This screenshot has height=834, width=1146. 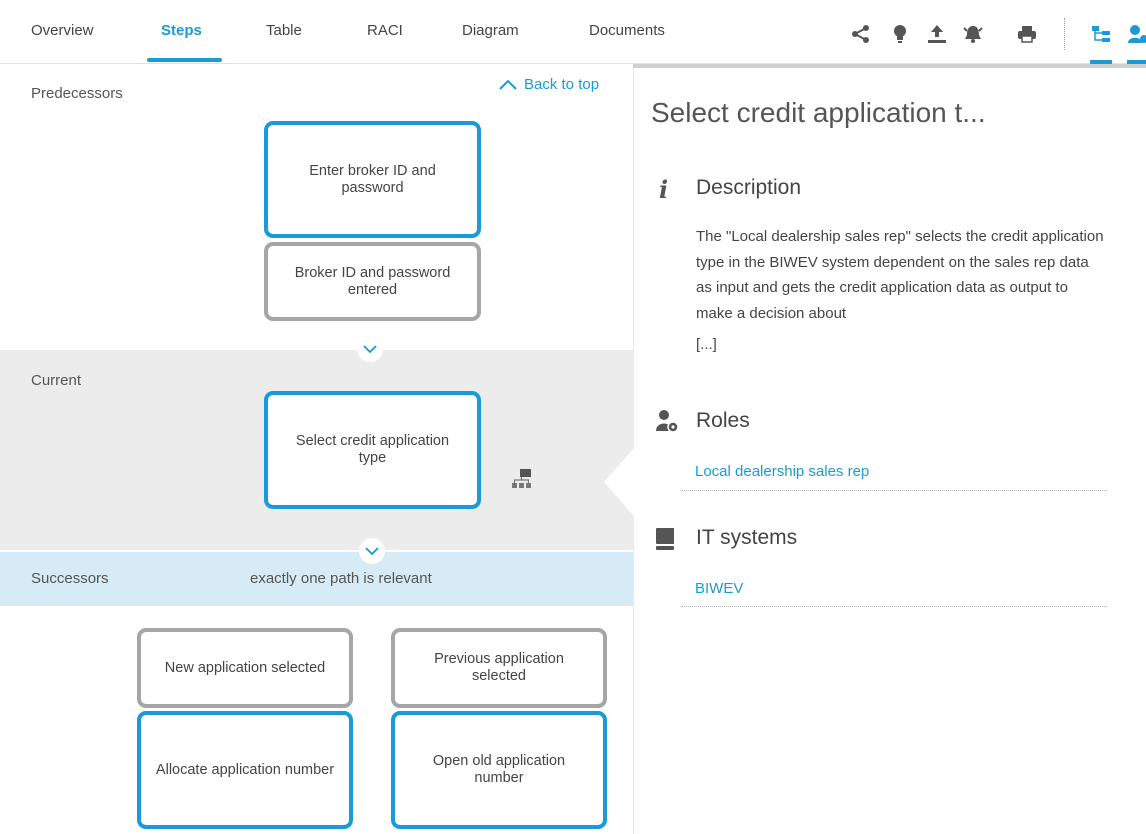 I want to click on tab-documents: Documents, so click(x=627, y=30).